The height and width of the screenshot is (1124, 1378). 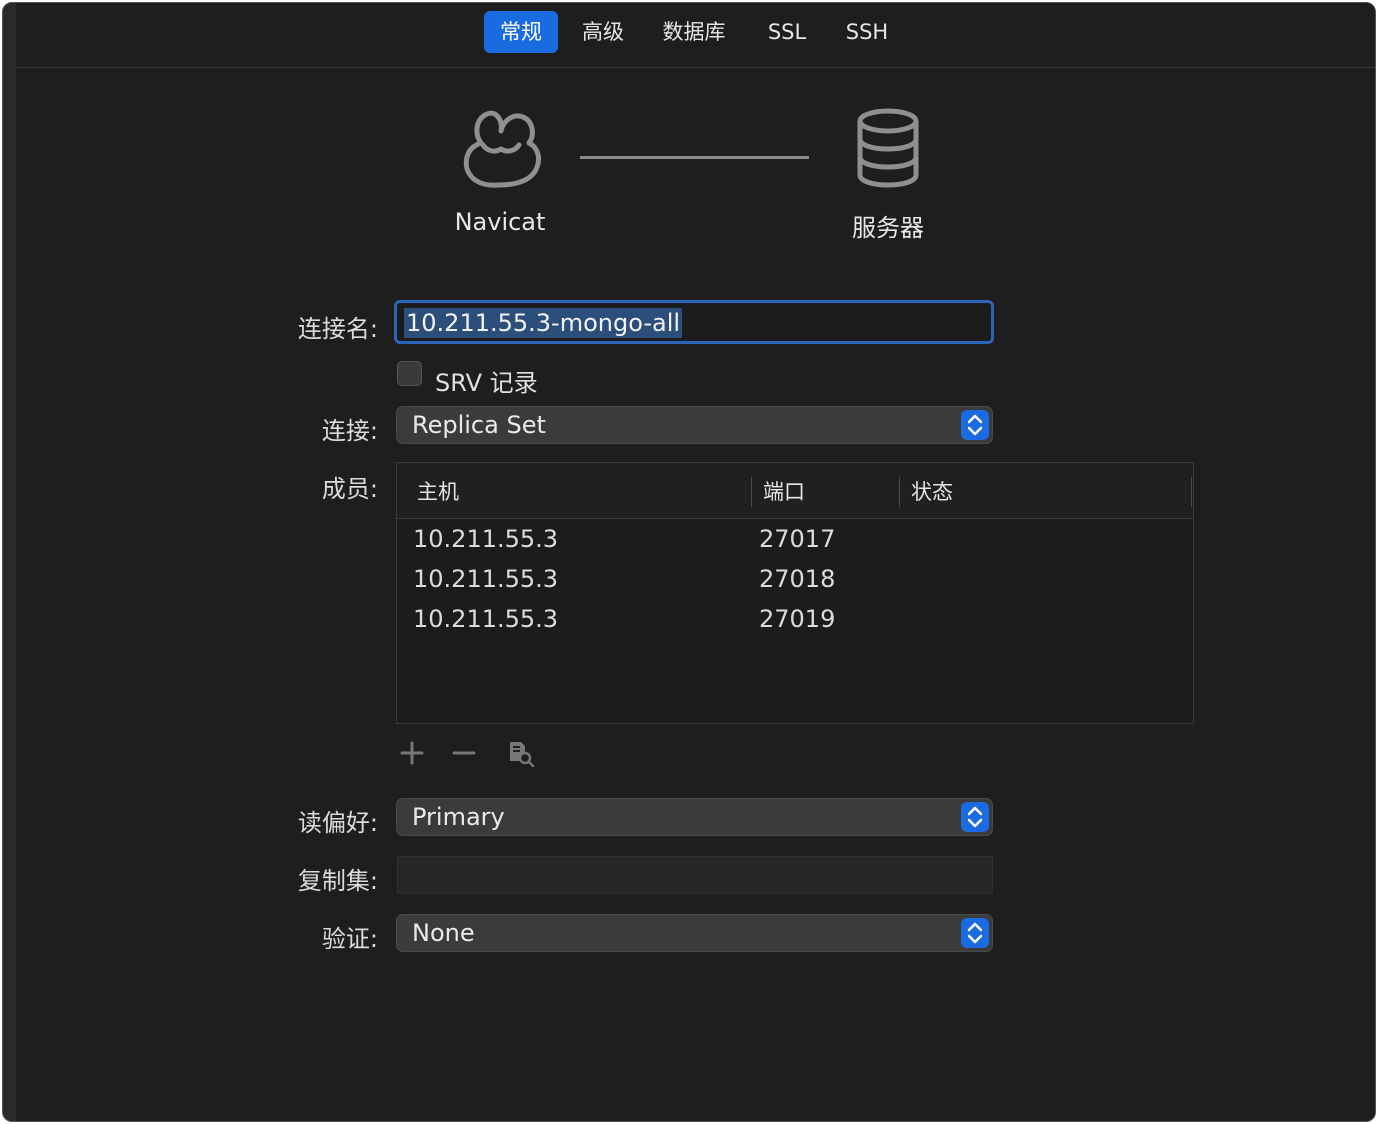 I want to click on authentication-value: None, so click(x=443, y=933).